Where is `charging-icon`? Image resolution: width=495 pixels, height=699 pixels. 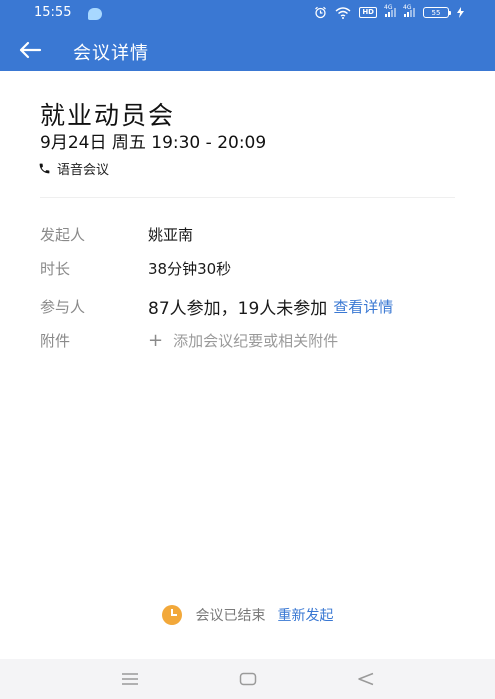 charging-icon is located at coordinates (460, 12).